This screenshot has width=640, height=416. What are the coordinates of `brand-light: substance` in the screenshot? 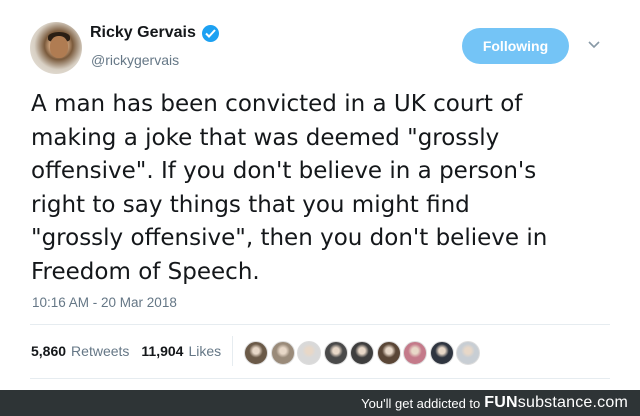 It's located at (555, 402).